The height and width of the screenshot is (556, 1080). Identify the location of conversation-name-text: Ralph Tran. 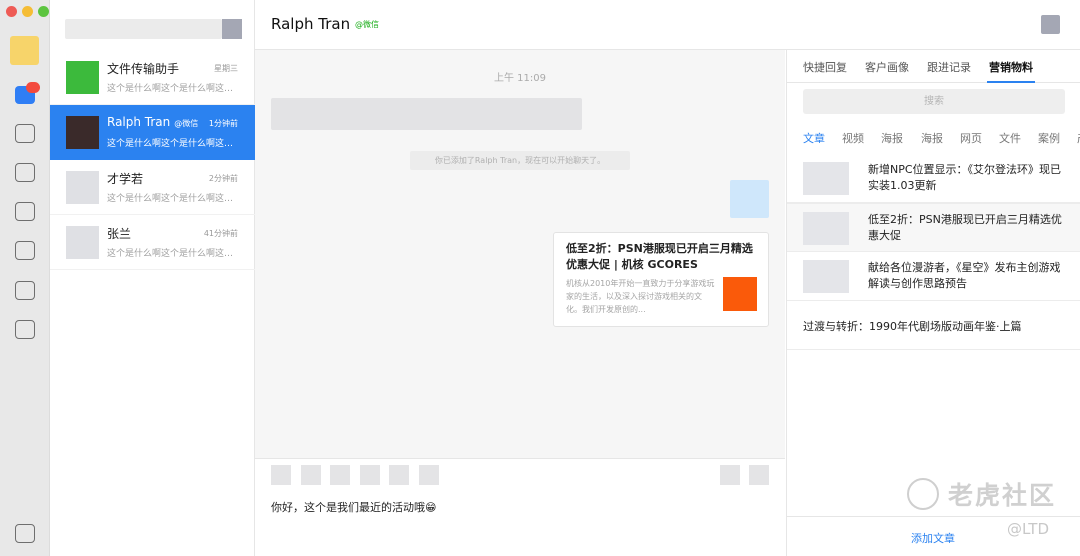
(139, 122).